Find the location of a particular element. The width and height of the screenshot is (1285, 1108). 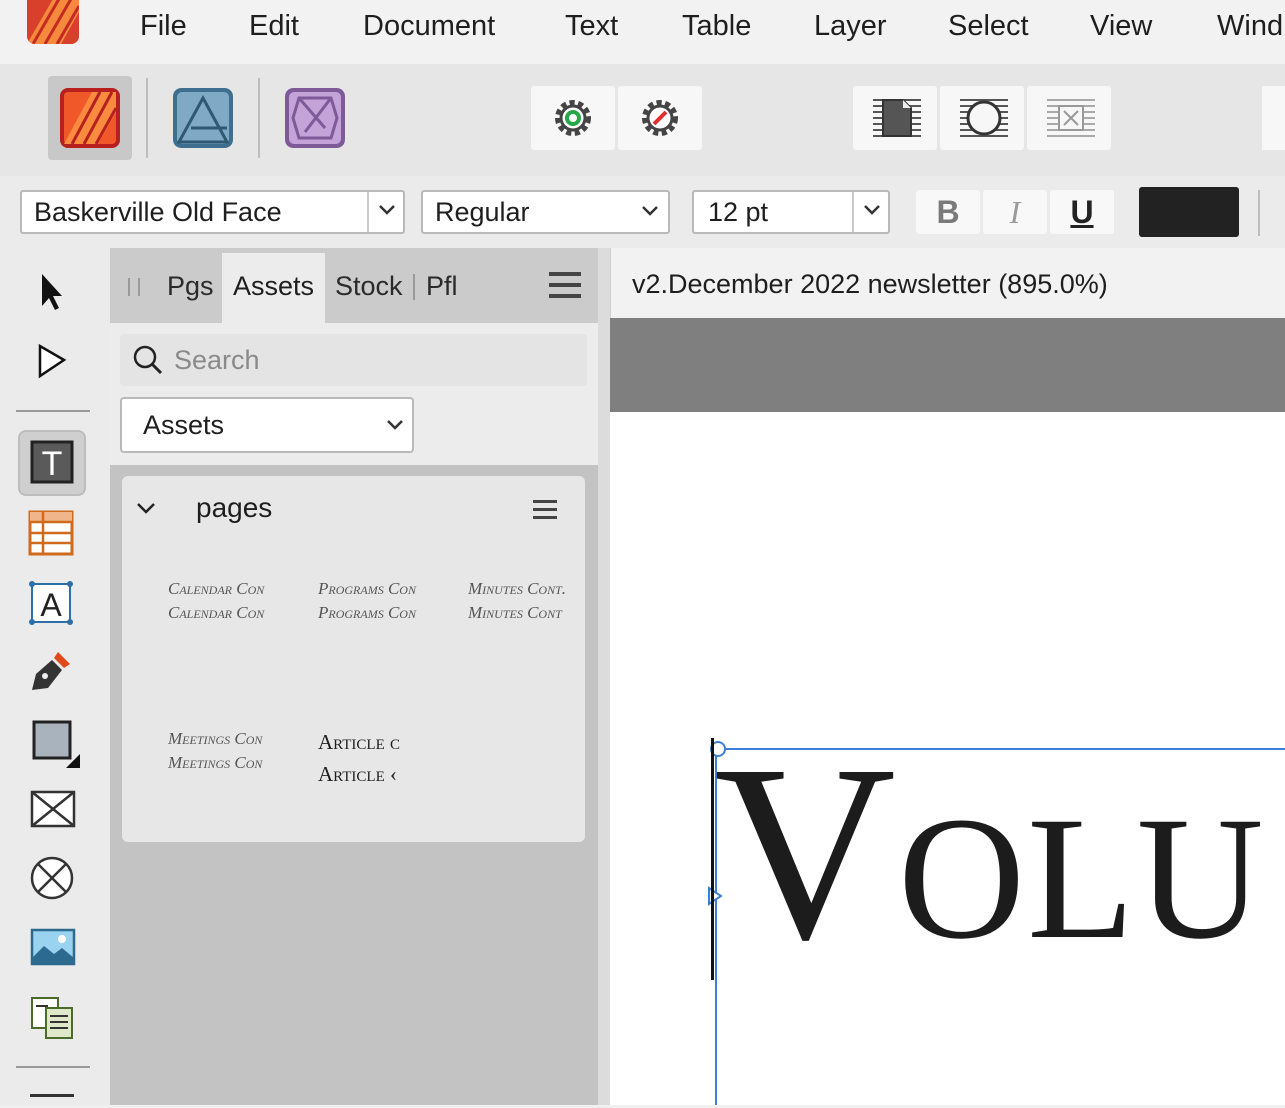

menu-text: Text is located at coordinates (591, 26).